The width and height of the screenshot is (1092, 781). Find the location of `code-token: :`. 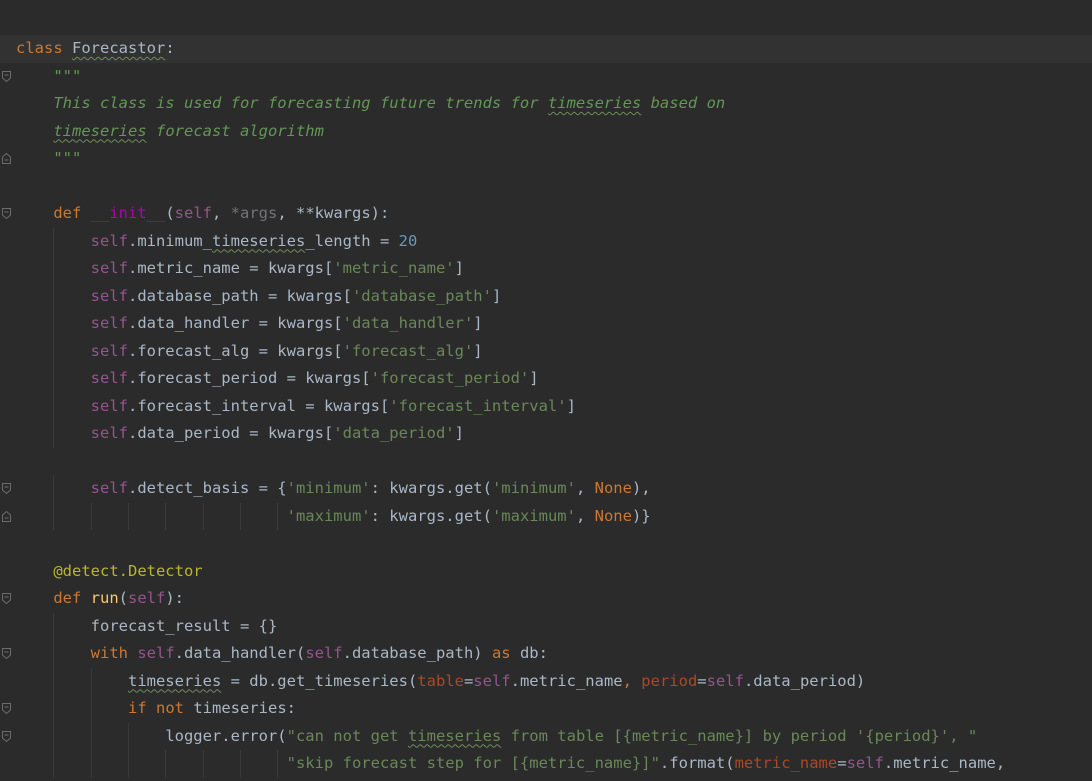

code-token: : is located at coordinates (170, 48).